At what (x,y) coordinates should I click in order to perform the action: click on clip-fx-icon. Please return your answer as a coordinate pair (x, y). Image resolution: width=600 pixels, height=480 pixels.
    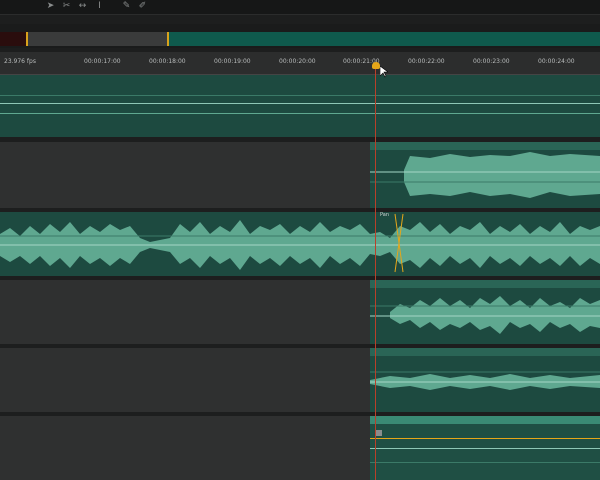
    Looking at the image, I should click on (379, 433).